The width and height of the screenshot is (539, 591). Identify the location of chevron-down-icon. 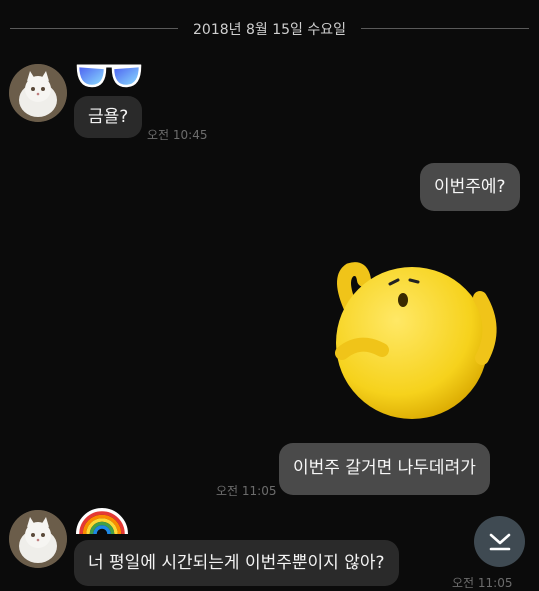
(499, 541).